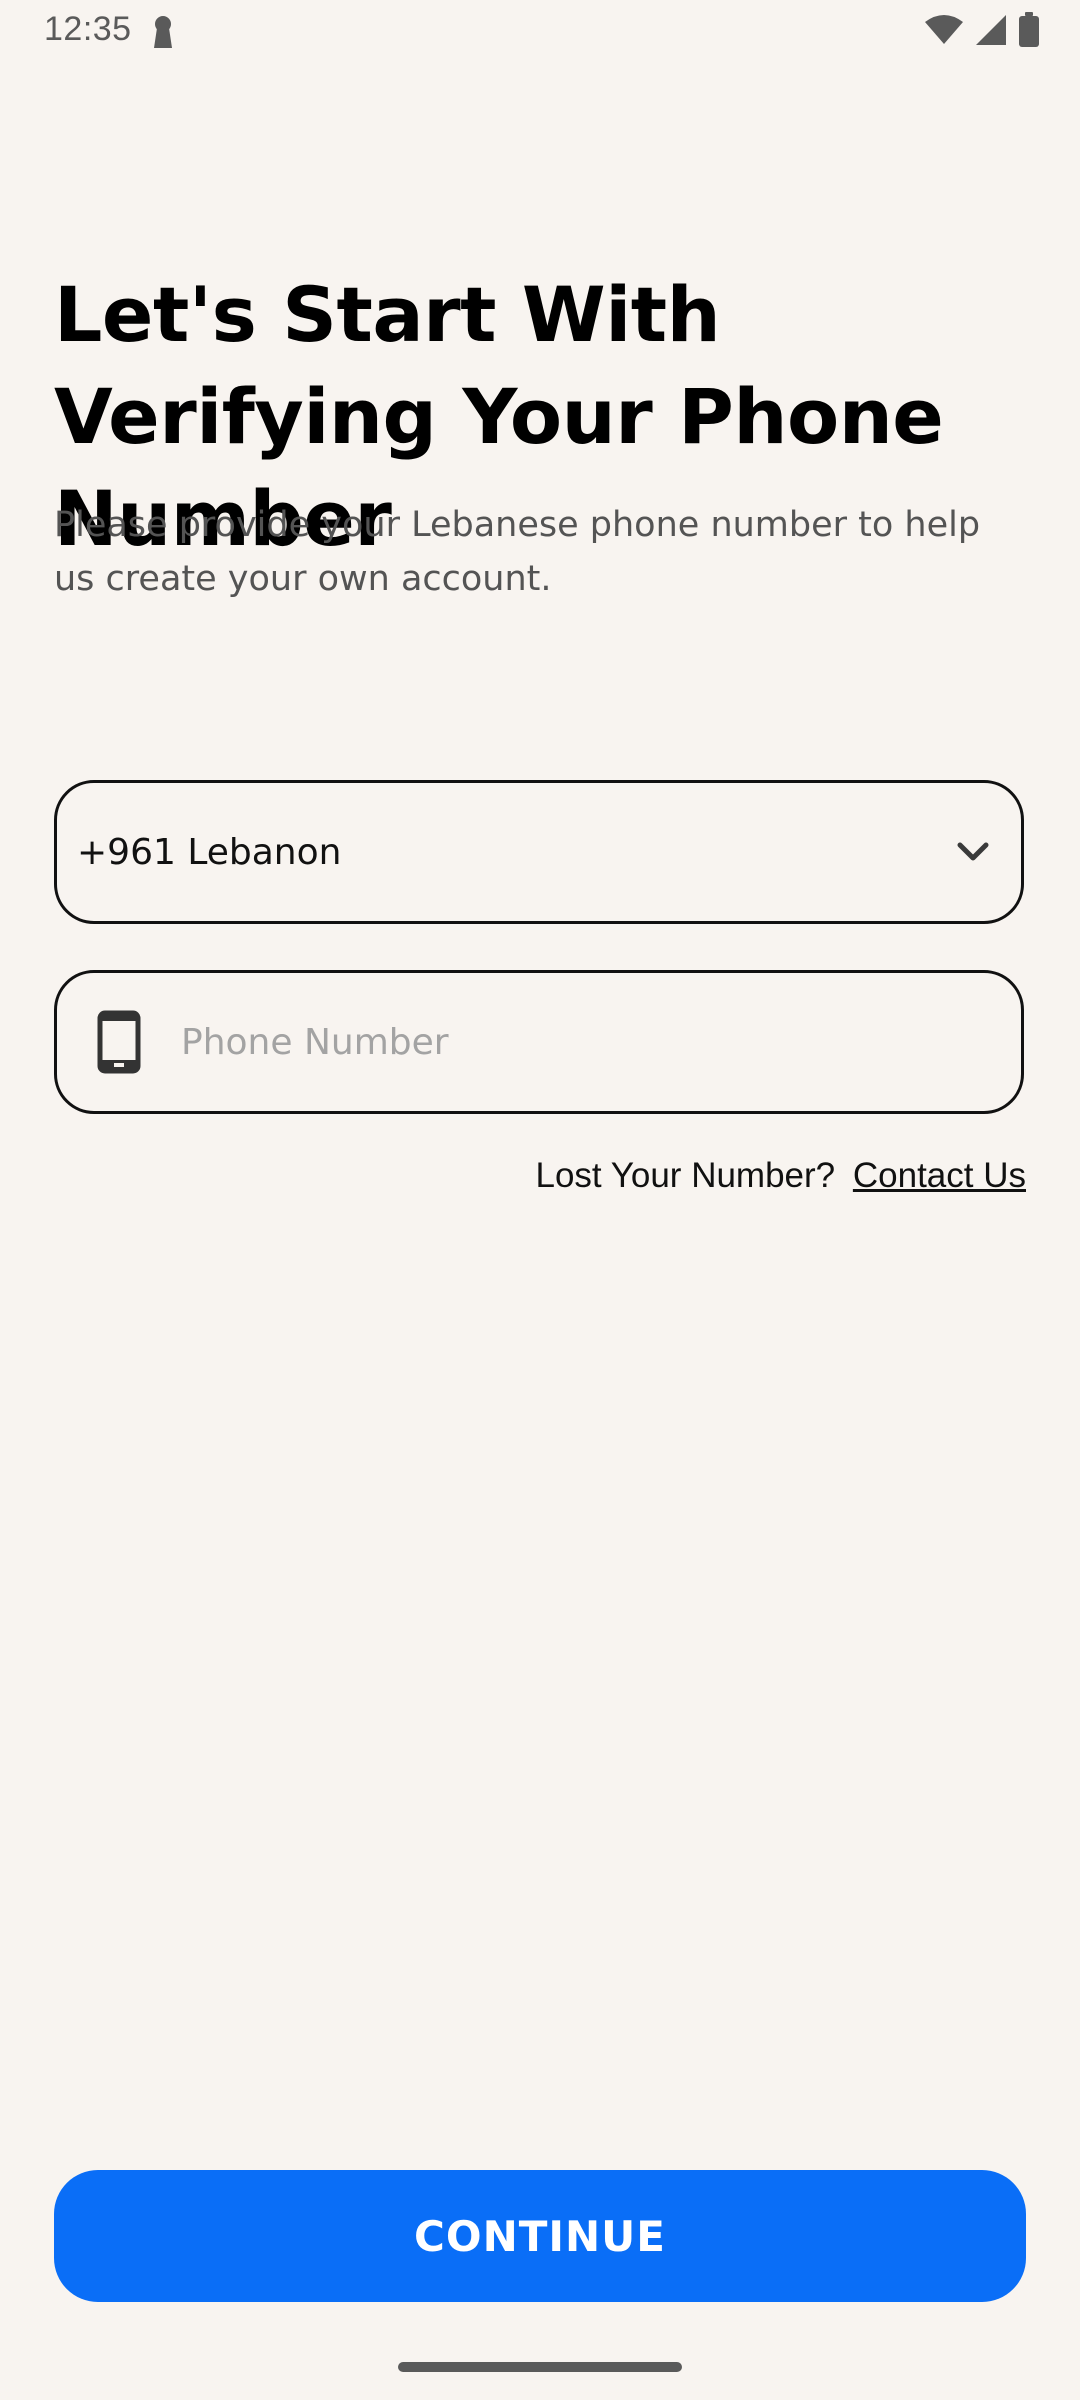 This screenshot has width=1080, height=2400. I want to click on lost-number-row: Lost Your Number? Contact Us, so click(781, 1176).